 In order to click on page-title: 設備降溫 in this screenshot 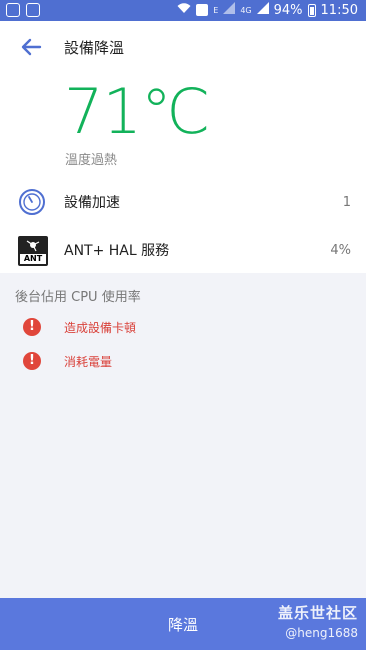, I will do `click(94, 48)`.